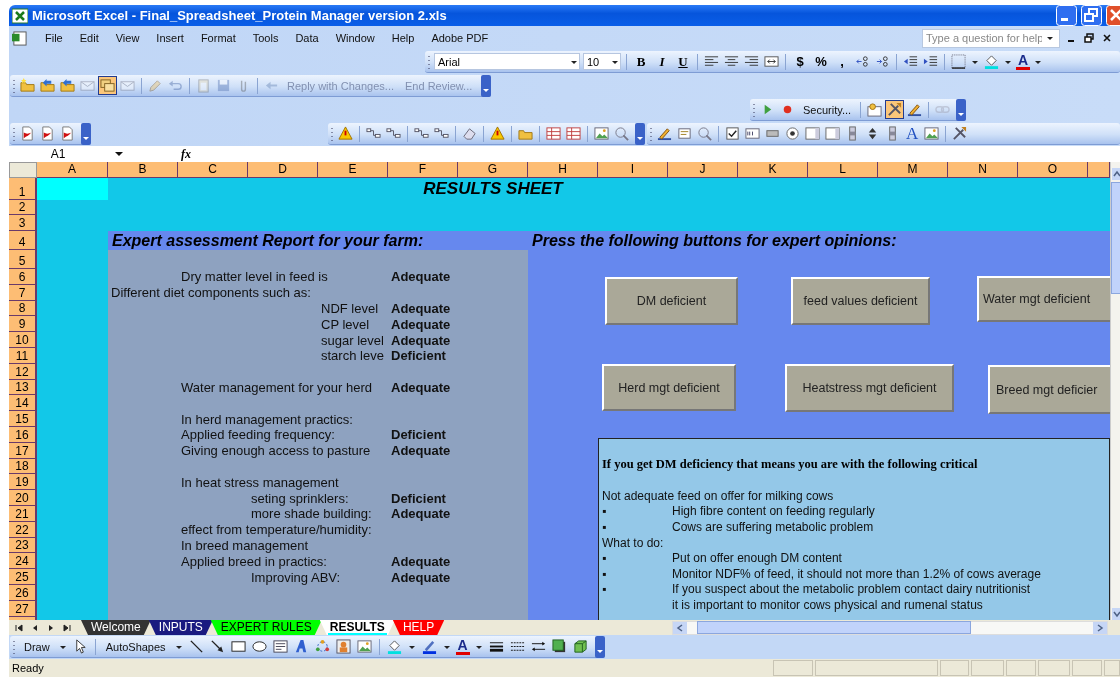 Image resolution: width=1120 pixels, height=677 pixels. I want to click on sheet-tab: Welcome, so click(116, 627).